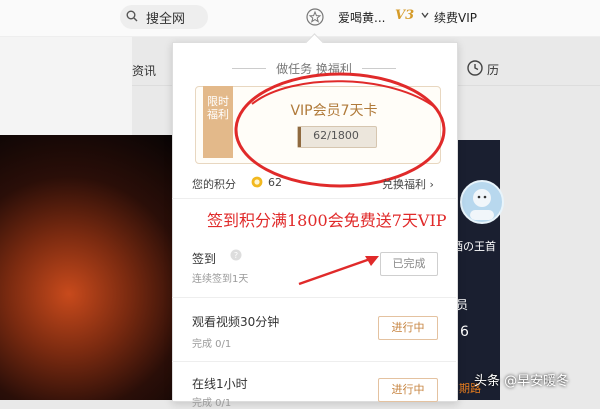 The width and height of the screenshot is (600, 409). What do you see at coordinates (425, 15) in the screenshot?
I see `chevron-down-icon` at bounding box center [425, 15].